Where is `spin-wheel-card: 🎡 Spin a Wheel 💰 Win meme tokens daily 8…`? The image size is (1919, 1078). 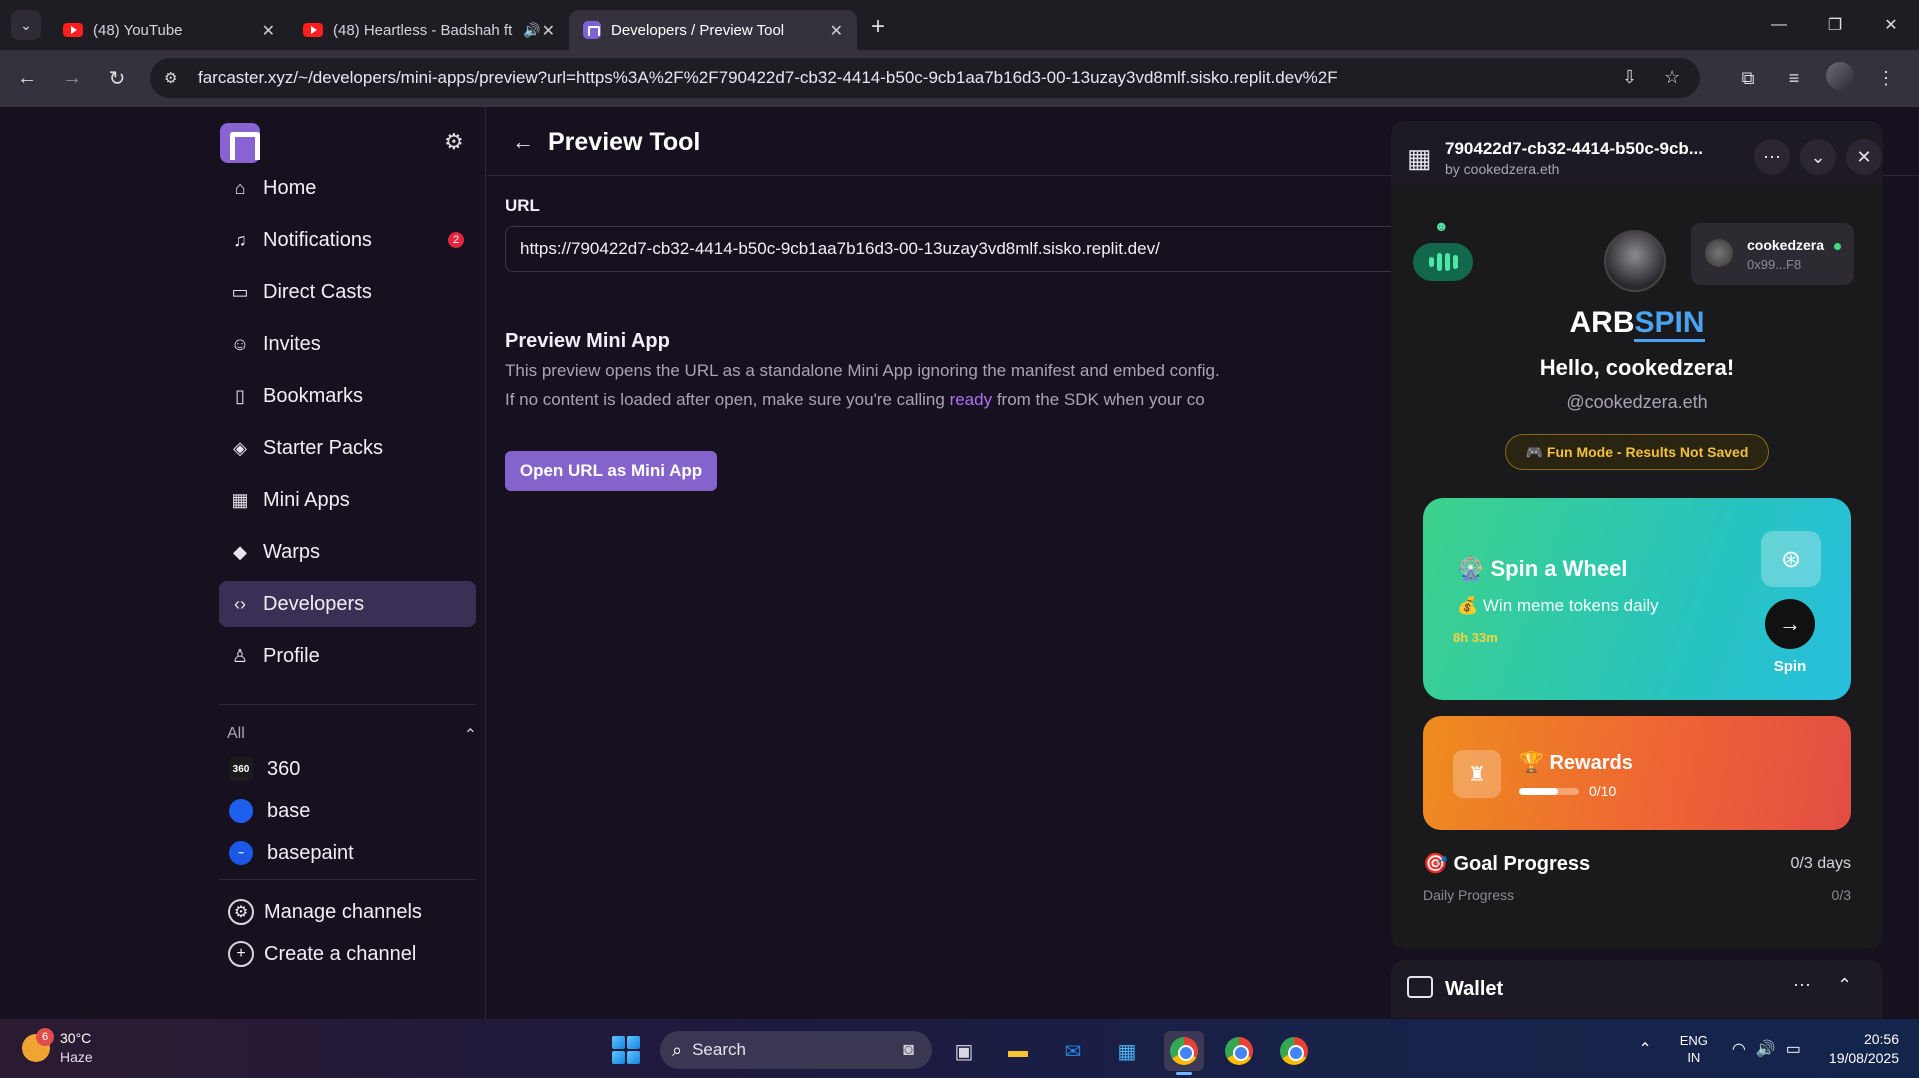 spin-wheel-card: 🎡 Spin a Wheel 💰 Win meme tokens daily 8… is located at coordinates (1637, 599).